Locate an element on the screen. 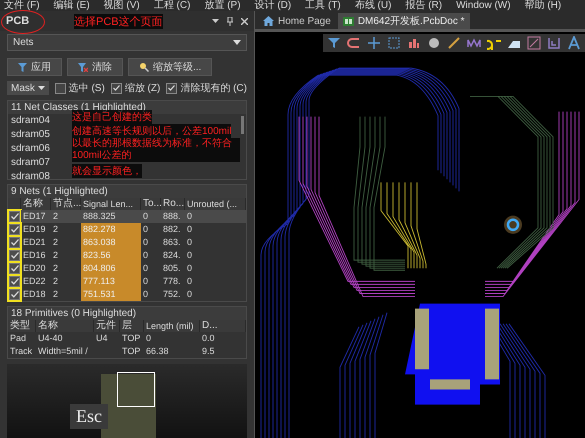  mask-dropdown: Mask is located at coordinates (28, 88).